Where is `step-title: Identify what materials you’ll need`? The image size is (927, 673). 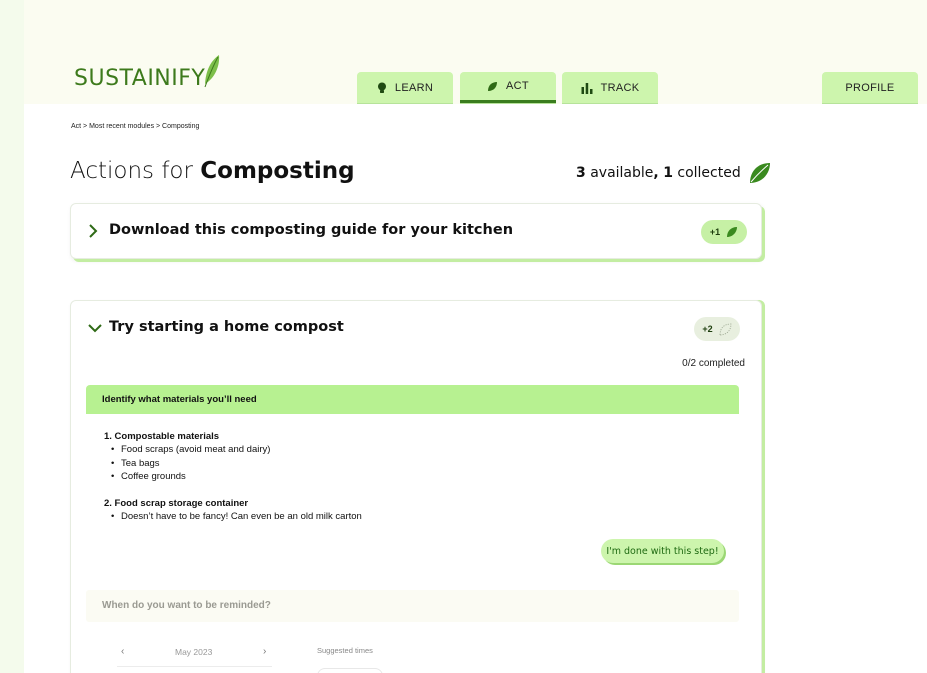 step-title: Identify what materials you’ll need is located at coordinates (179, 399).